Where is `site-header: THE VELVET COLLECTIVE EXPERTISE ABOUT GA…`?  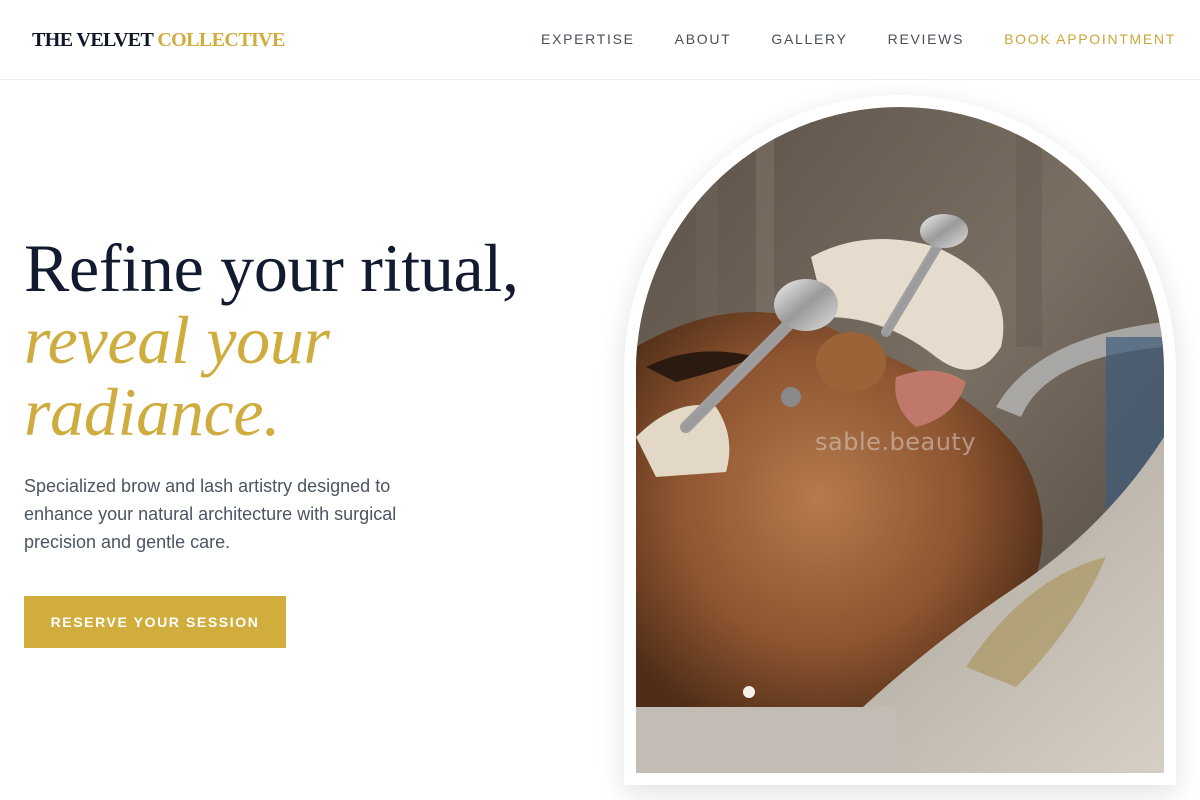 site-header: THE VELVET COLLECTIVE EXPERTISE ABOUT GA… is located at coordinates (600, 40).